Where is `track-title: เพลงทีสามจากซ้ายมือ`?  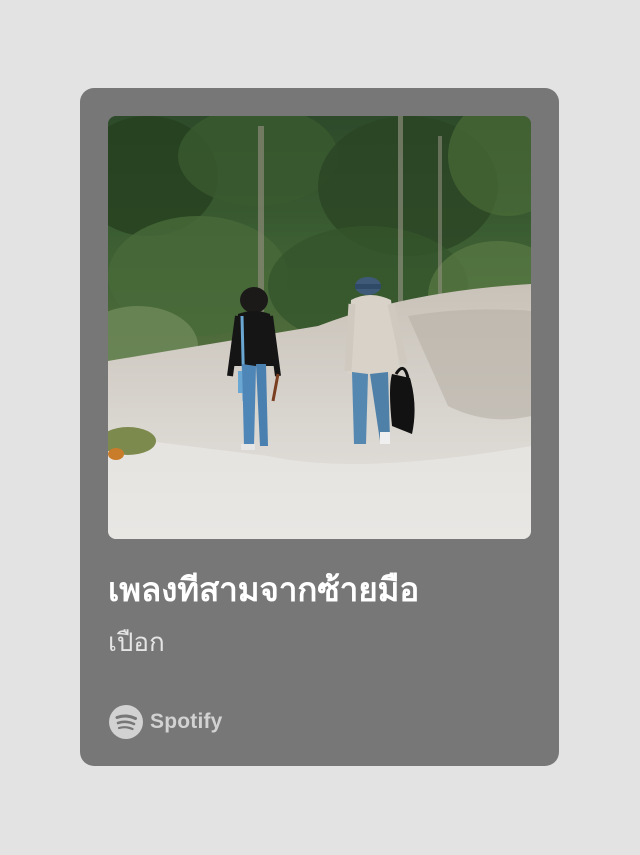
track-title: เพลงทีสามจากซ้ายมือ is located at coordinates (323, 590).